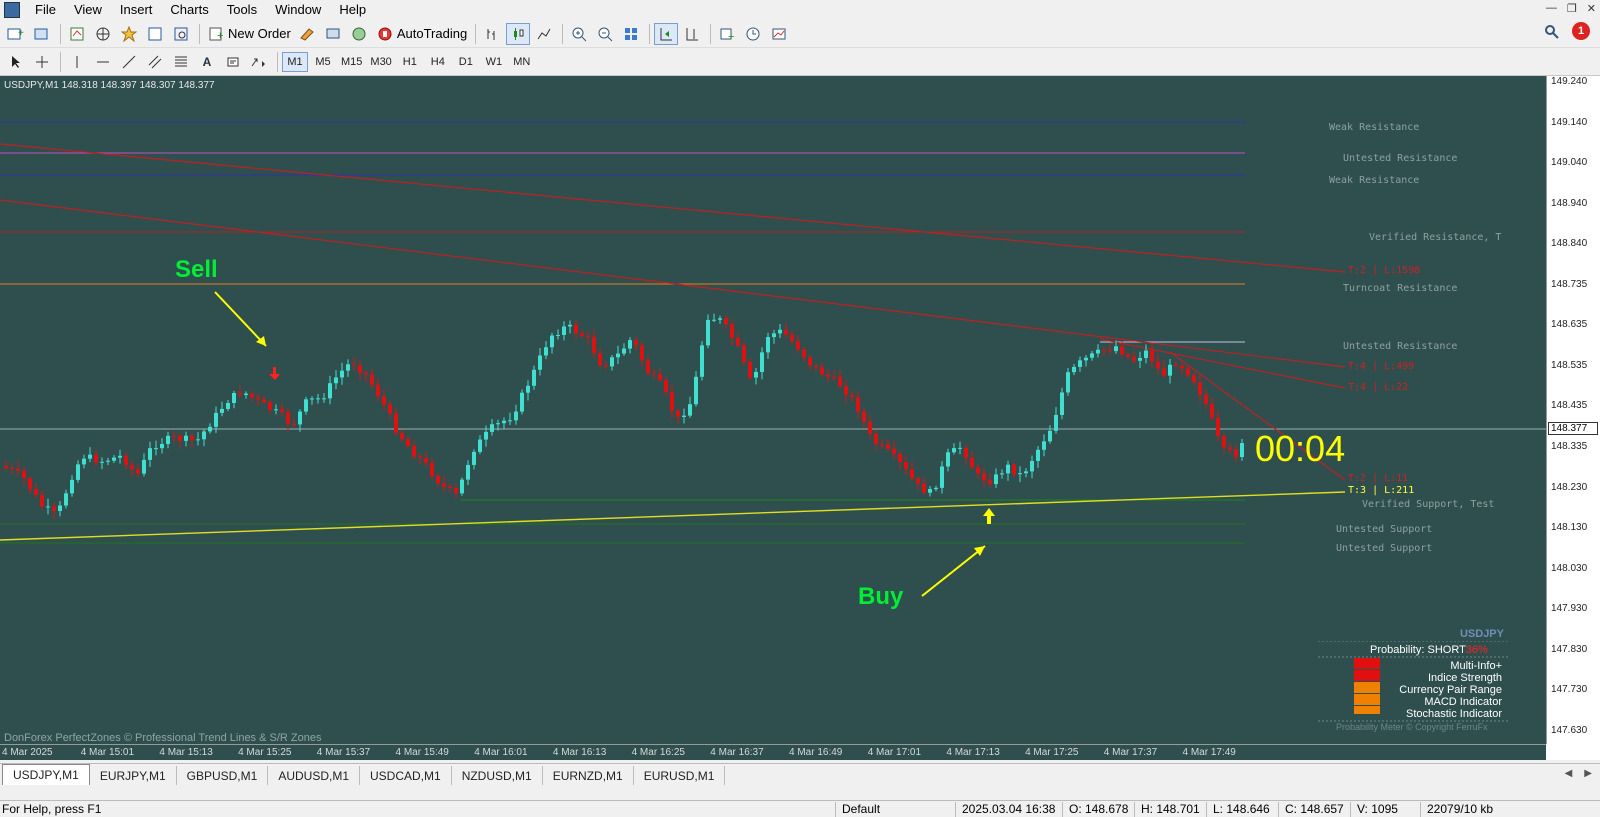 The width and height of the screenshot is (1600, 817). What do you see at coordinates (77, 62) in the screenshot?
I see `vertical-line-icon` at bounding box center [77, 62].